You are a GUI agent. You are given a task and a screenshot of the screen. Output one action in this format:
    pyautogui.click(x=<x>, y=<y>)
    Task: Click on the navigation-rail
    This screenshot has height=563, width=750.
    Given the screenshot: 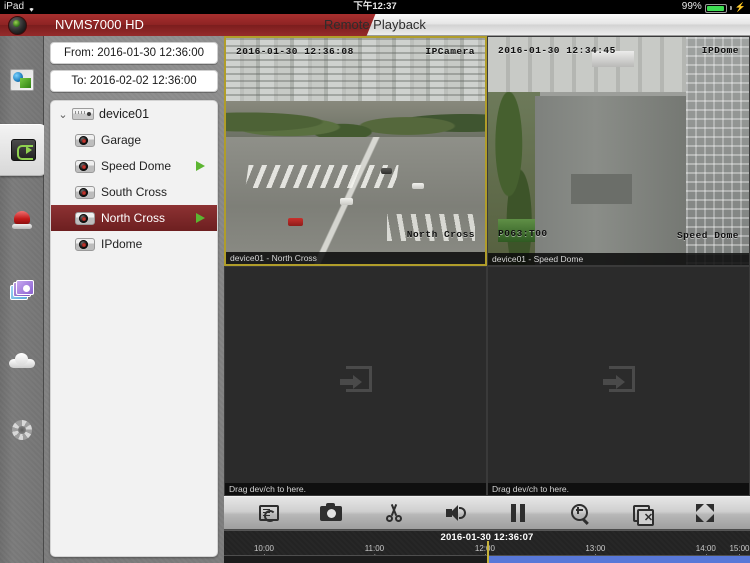 What is the action you would take?
    pyautogui.click(x=23, y=299)
    